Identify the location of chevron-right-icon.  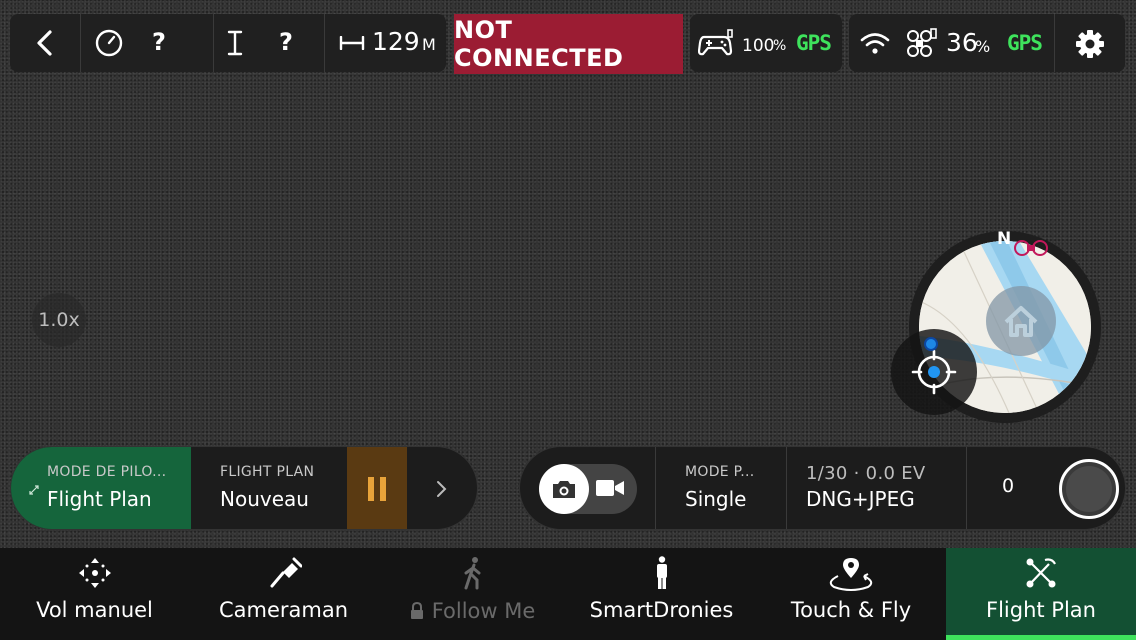
(441, 489).